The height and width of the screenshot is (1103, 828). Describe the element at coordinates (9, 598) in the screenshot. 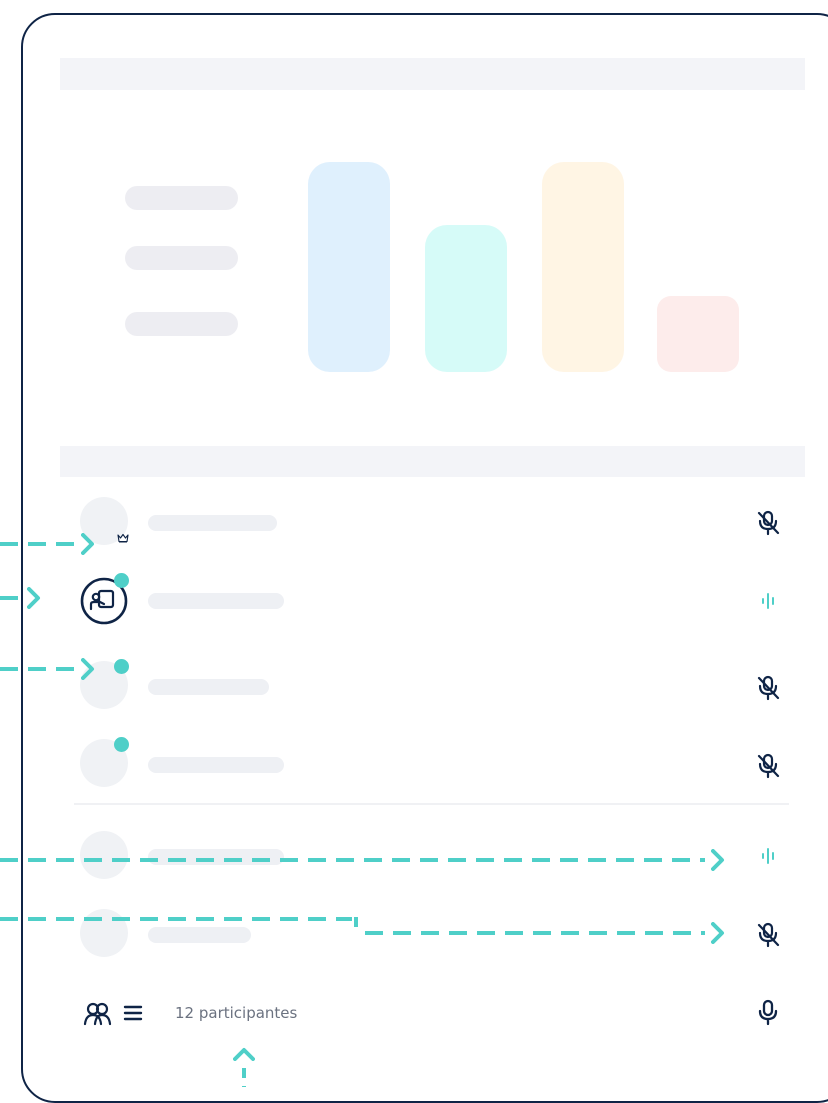

I see `annotation-arrow-presenter` at that location.